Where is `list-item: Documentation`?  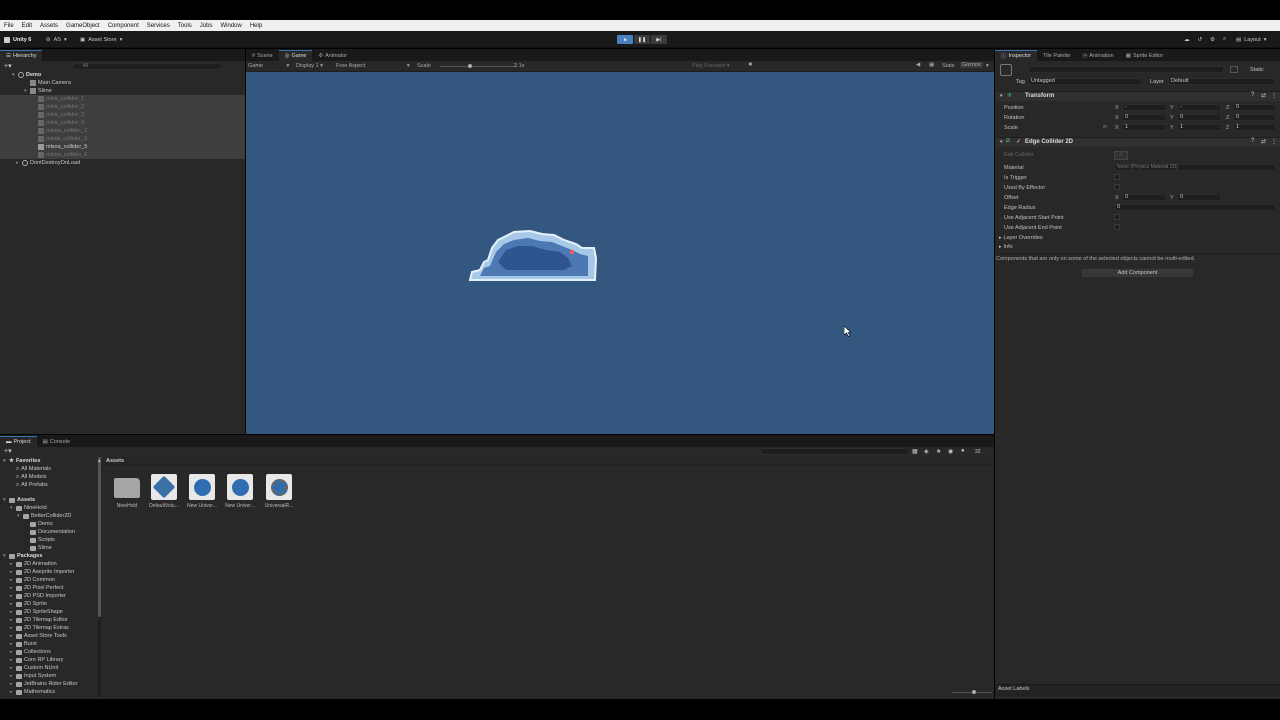 list-item: Documentation is located at coordinates (50, 532).